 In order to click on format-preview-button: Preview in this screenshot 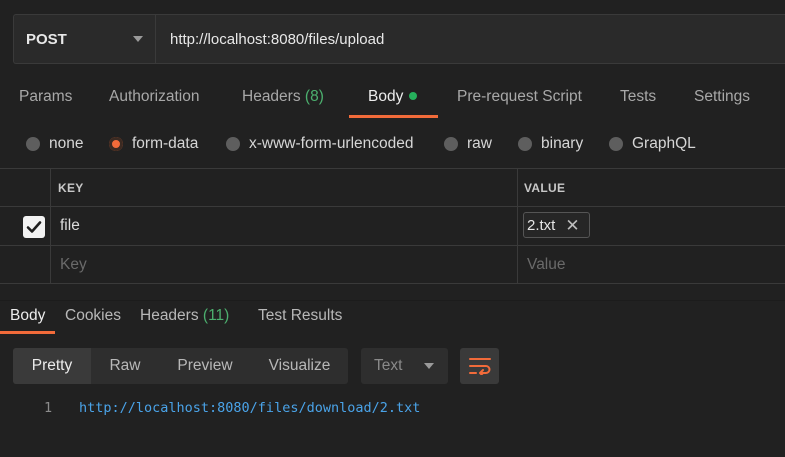, I will do `click(205, 366)`.